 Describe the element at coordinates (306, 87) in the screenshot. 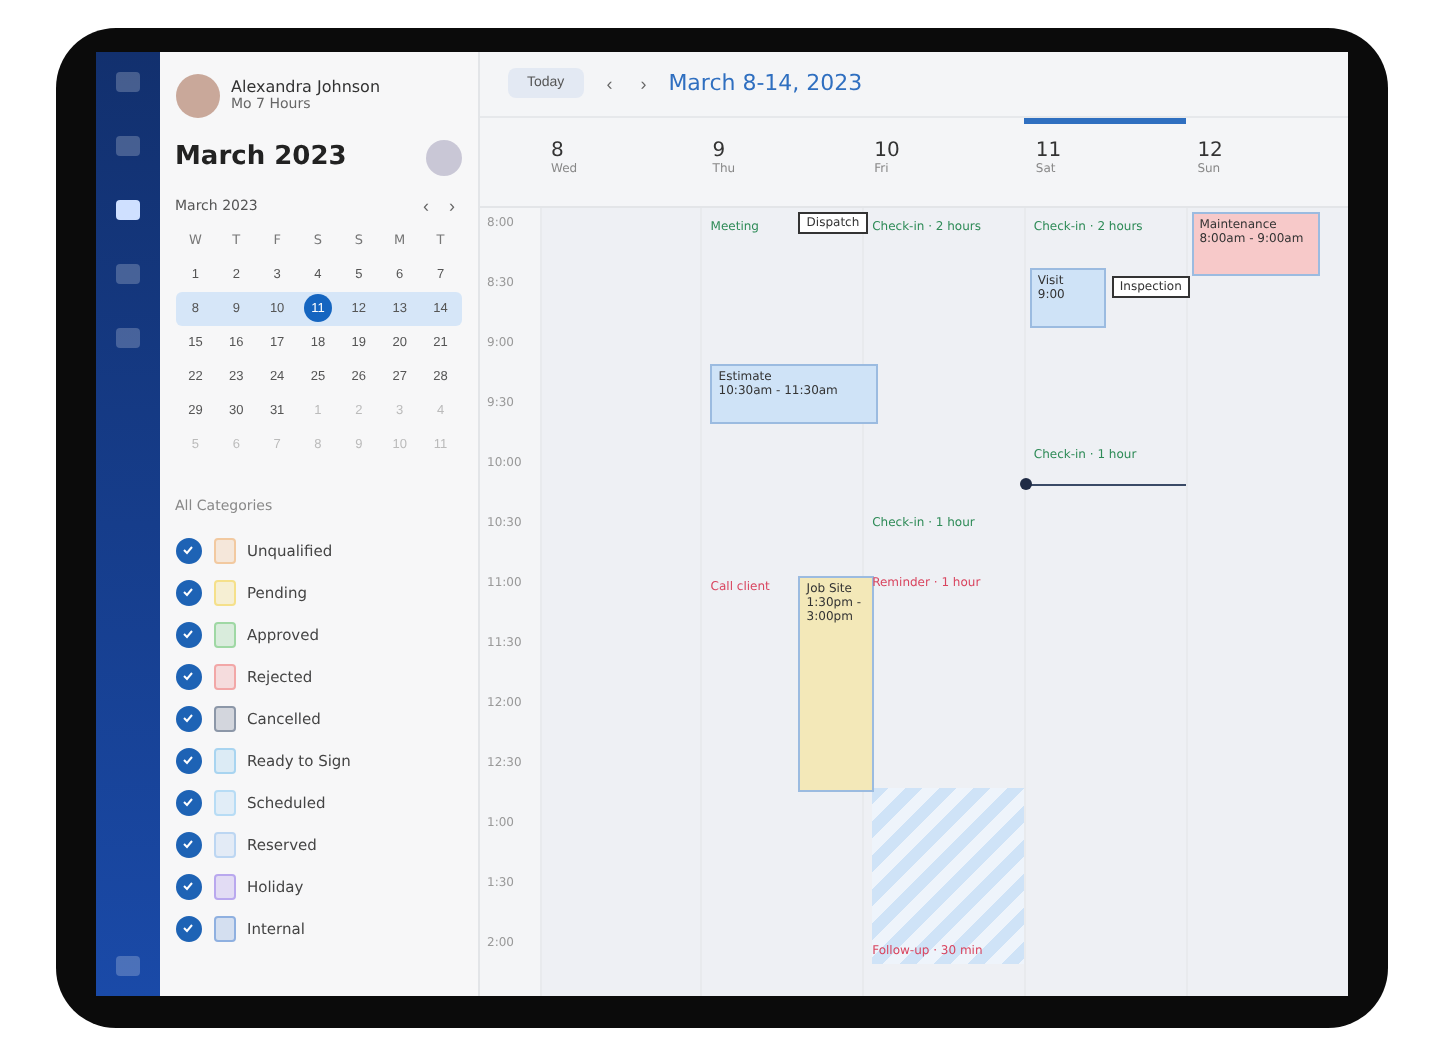

I see `user-name: Alexandra Johnson` at that location.